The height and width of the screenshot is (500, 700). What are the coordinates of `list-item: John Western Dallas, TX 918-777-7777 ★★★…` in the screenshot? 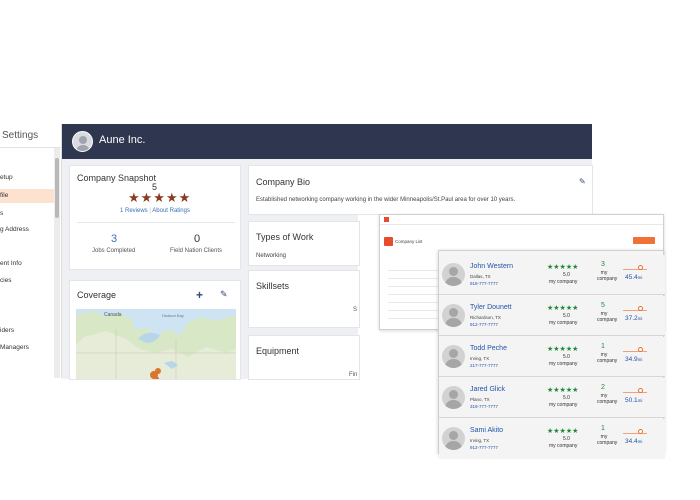 It's located at (552, 275).